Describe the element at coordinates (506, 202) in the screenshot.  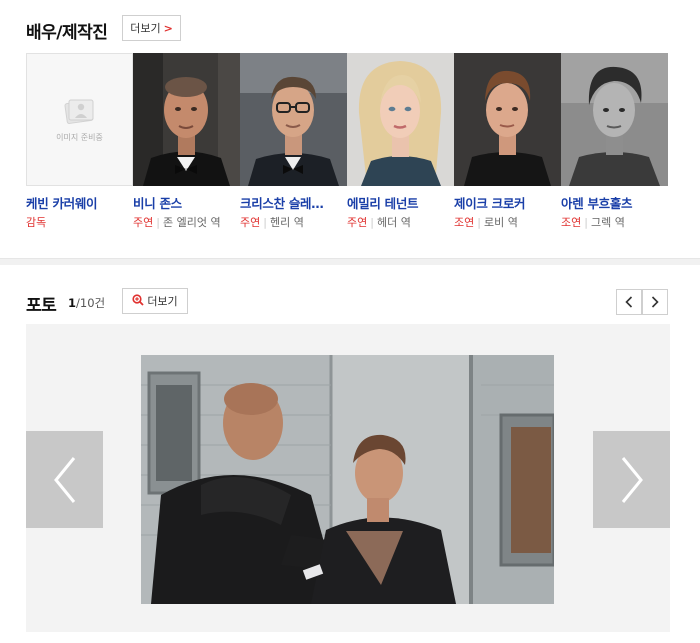
I see `cast-name: 제이크 크로커` at that location.